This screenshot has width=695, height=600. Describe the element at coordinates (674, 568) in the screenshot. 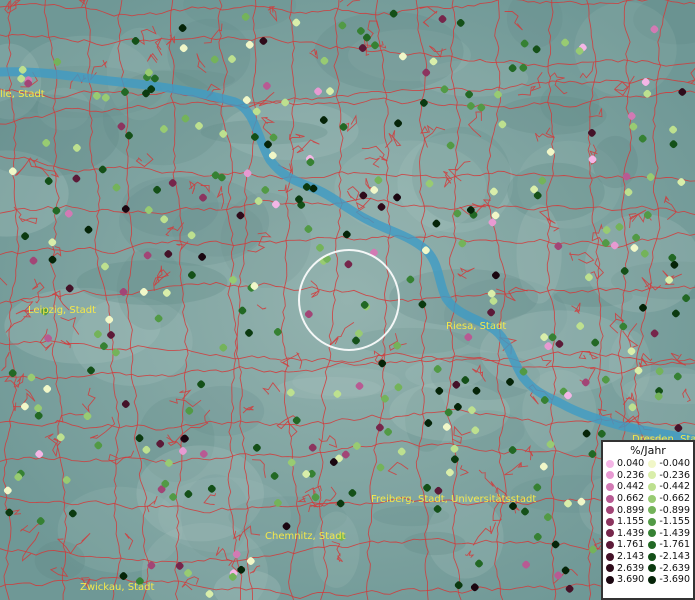

I see `legend-negative-value: -2.639` at that location.